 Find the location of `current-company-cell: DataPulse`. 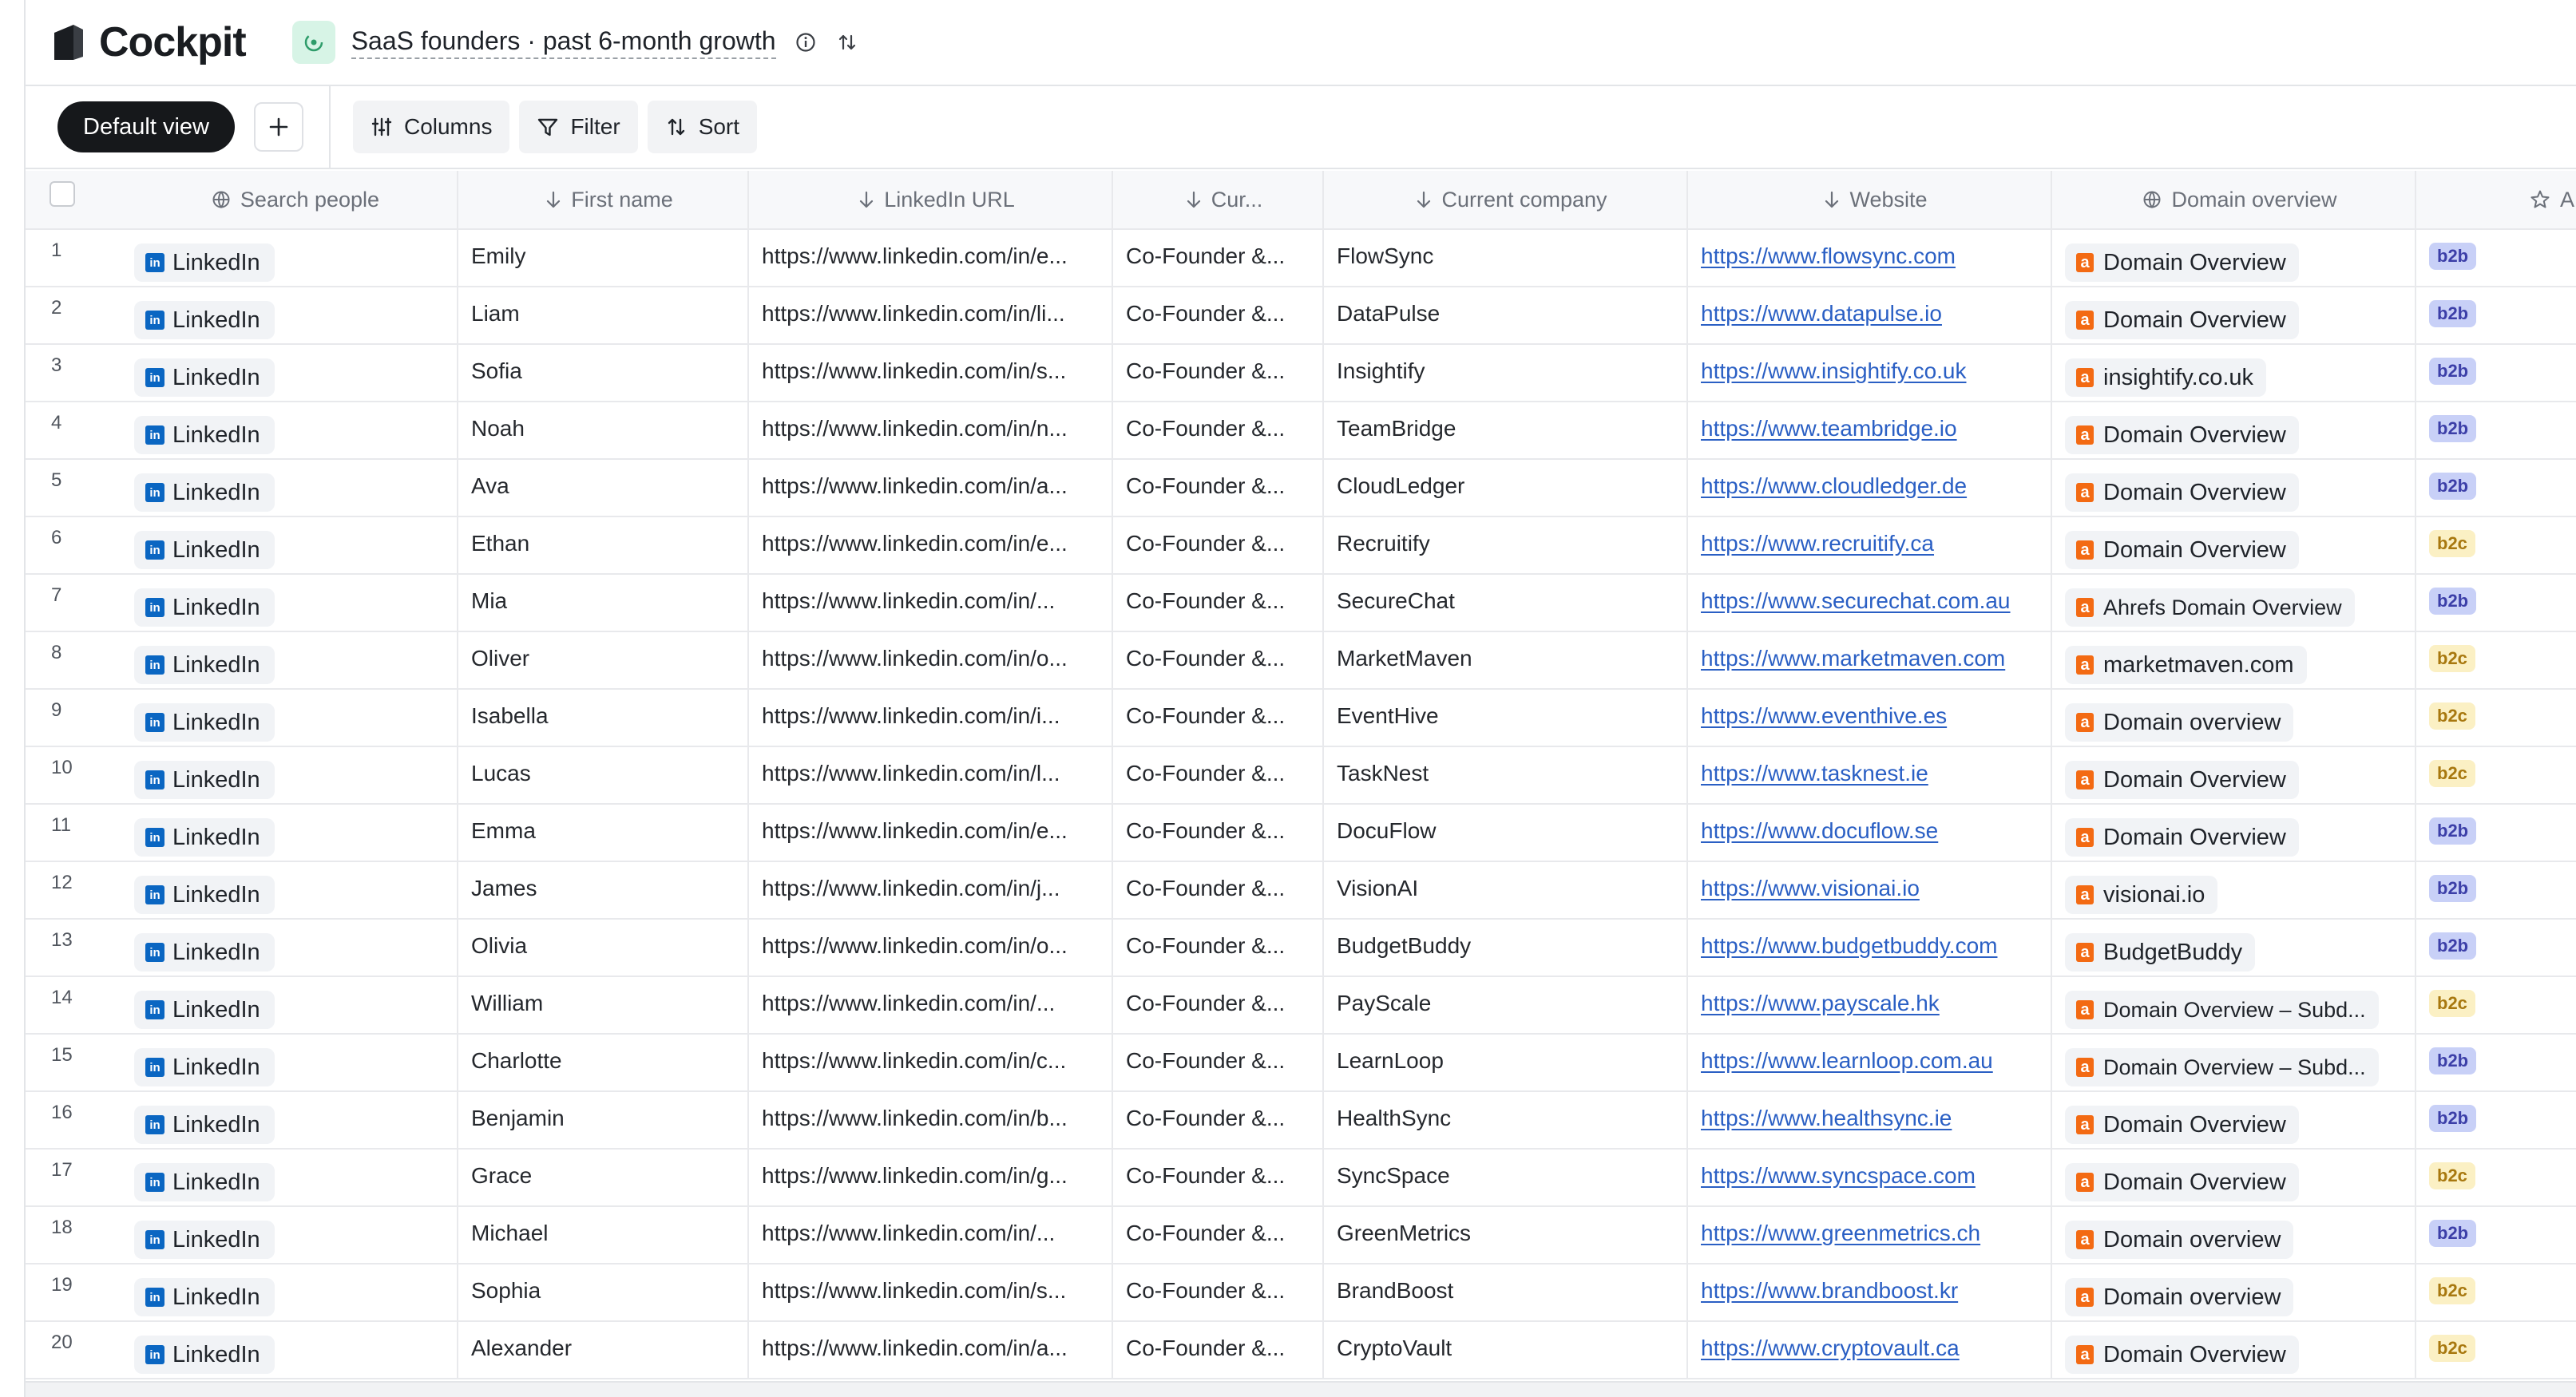

current-company-cell: DataPulse is located at coordinates (1506, 315).